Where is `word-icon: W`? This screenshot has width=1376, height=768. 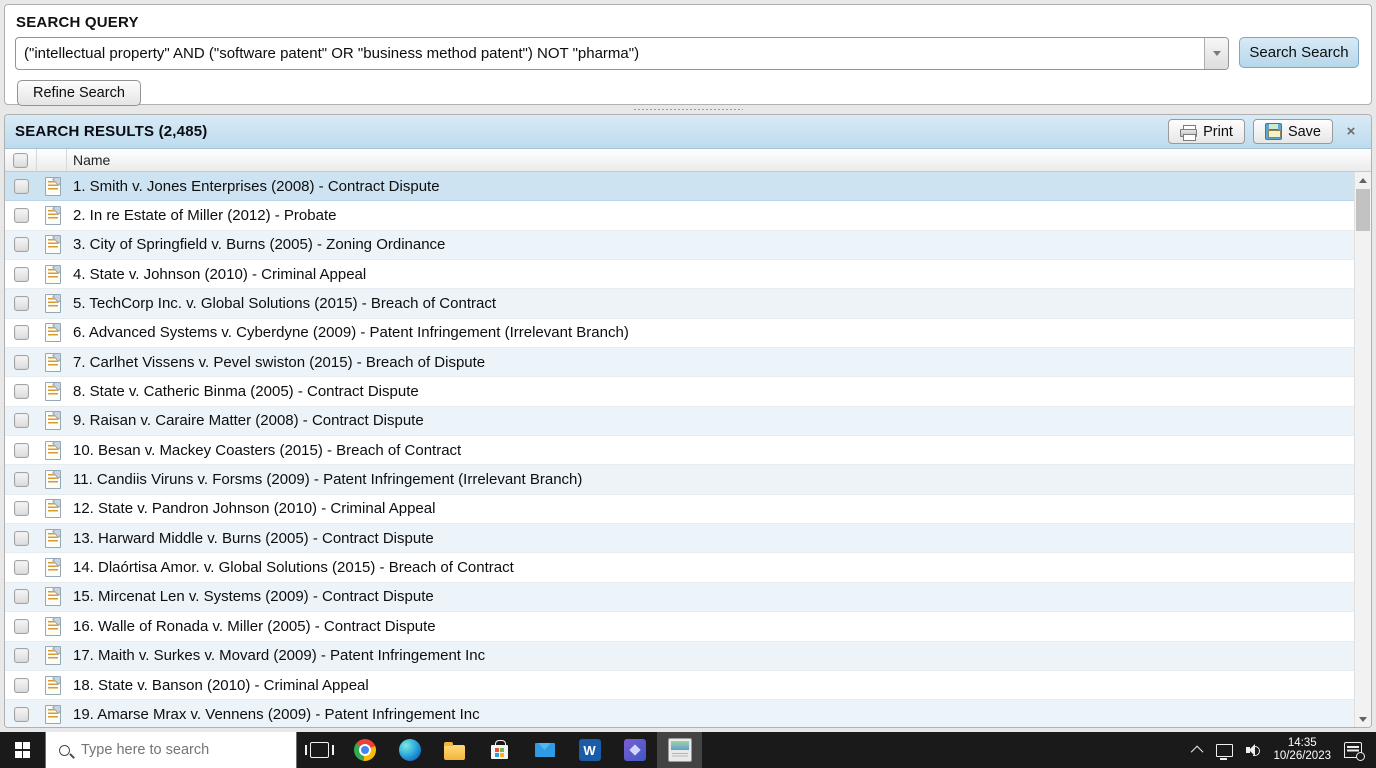
word-icon: W is located at coordinates (589, 750).